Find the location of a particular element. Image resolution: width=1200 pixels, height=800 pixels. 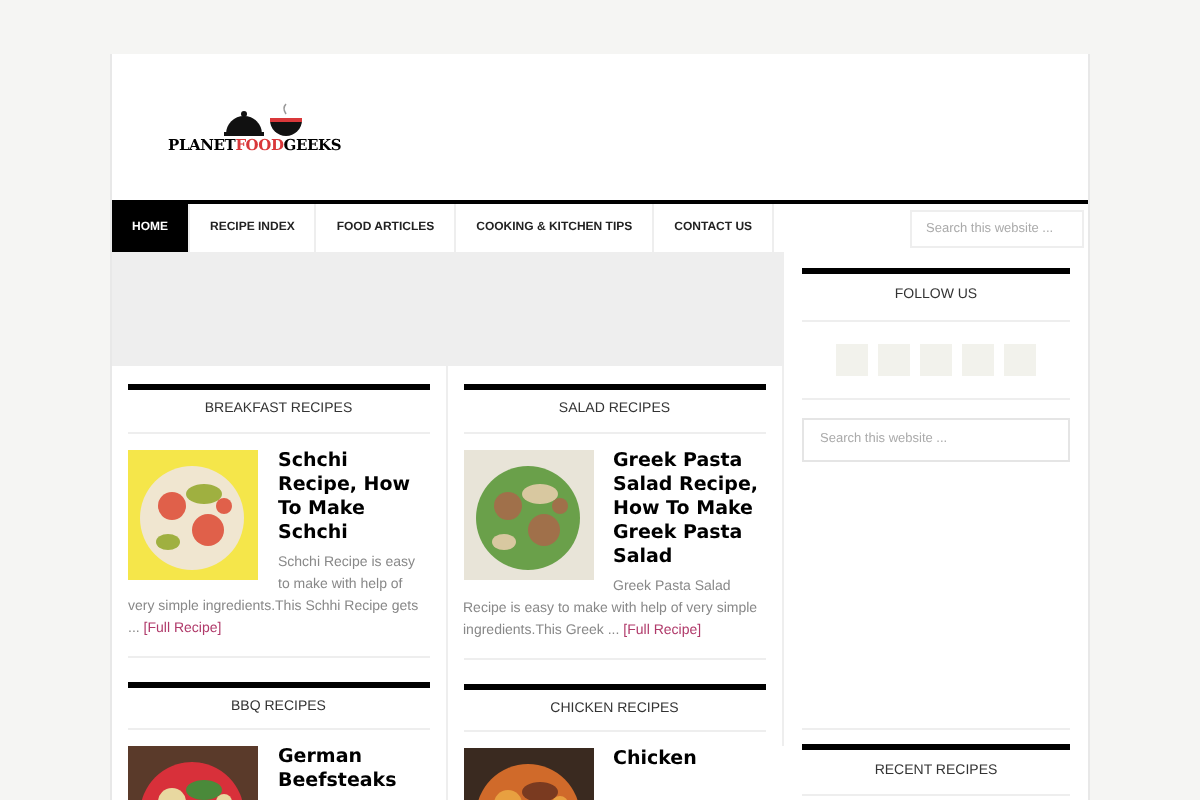

post-title: Greek Pasta Salad Recipe, How To Make Greek Pasta Salad is located at coordinates (689, 509).